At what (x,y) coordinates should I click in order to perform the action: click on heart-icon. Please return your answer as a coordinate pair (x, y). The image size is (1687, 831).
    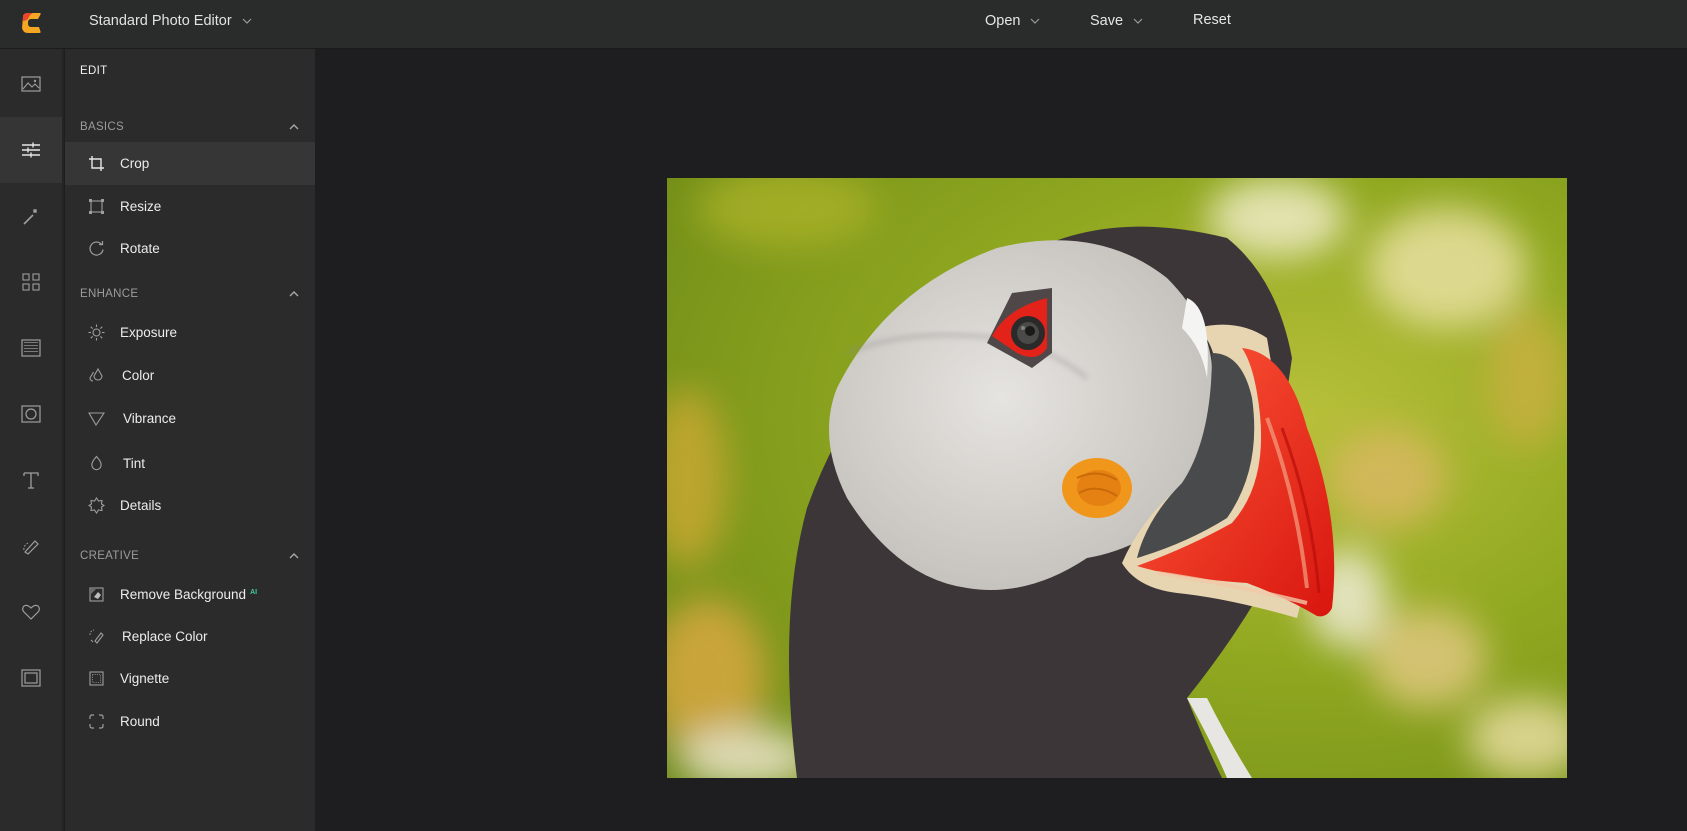
    Looking at the image, I should click on (31, 612).